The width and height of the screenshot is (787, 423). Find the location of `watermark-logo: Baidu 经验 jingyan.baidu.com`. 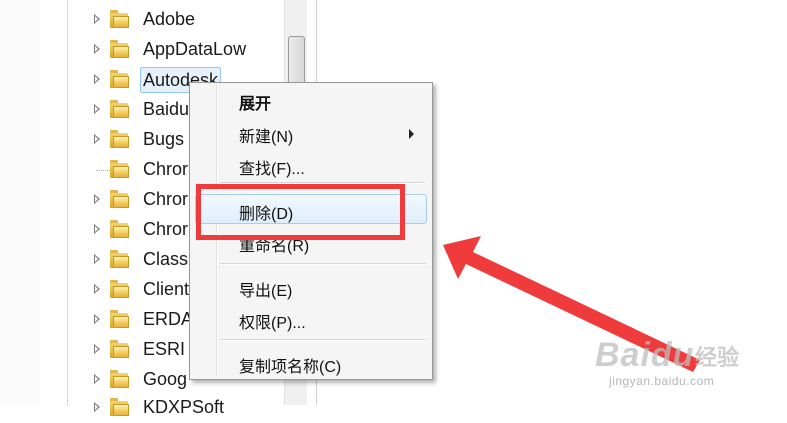

watermark-logo: Baidu 经验 jingyan.baidu.com is located at coordinates (684, 365).